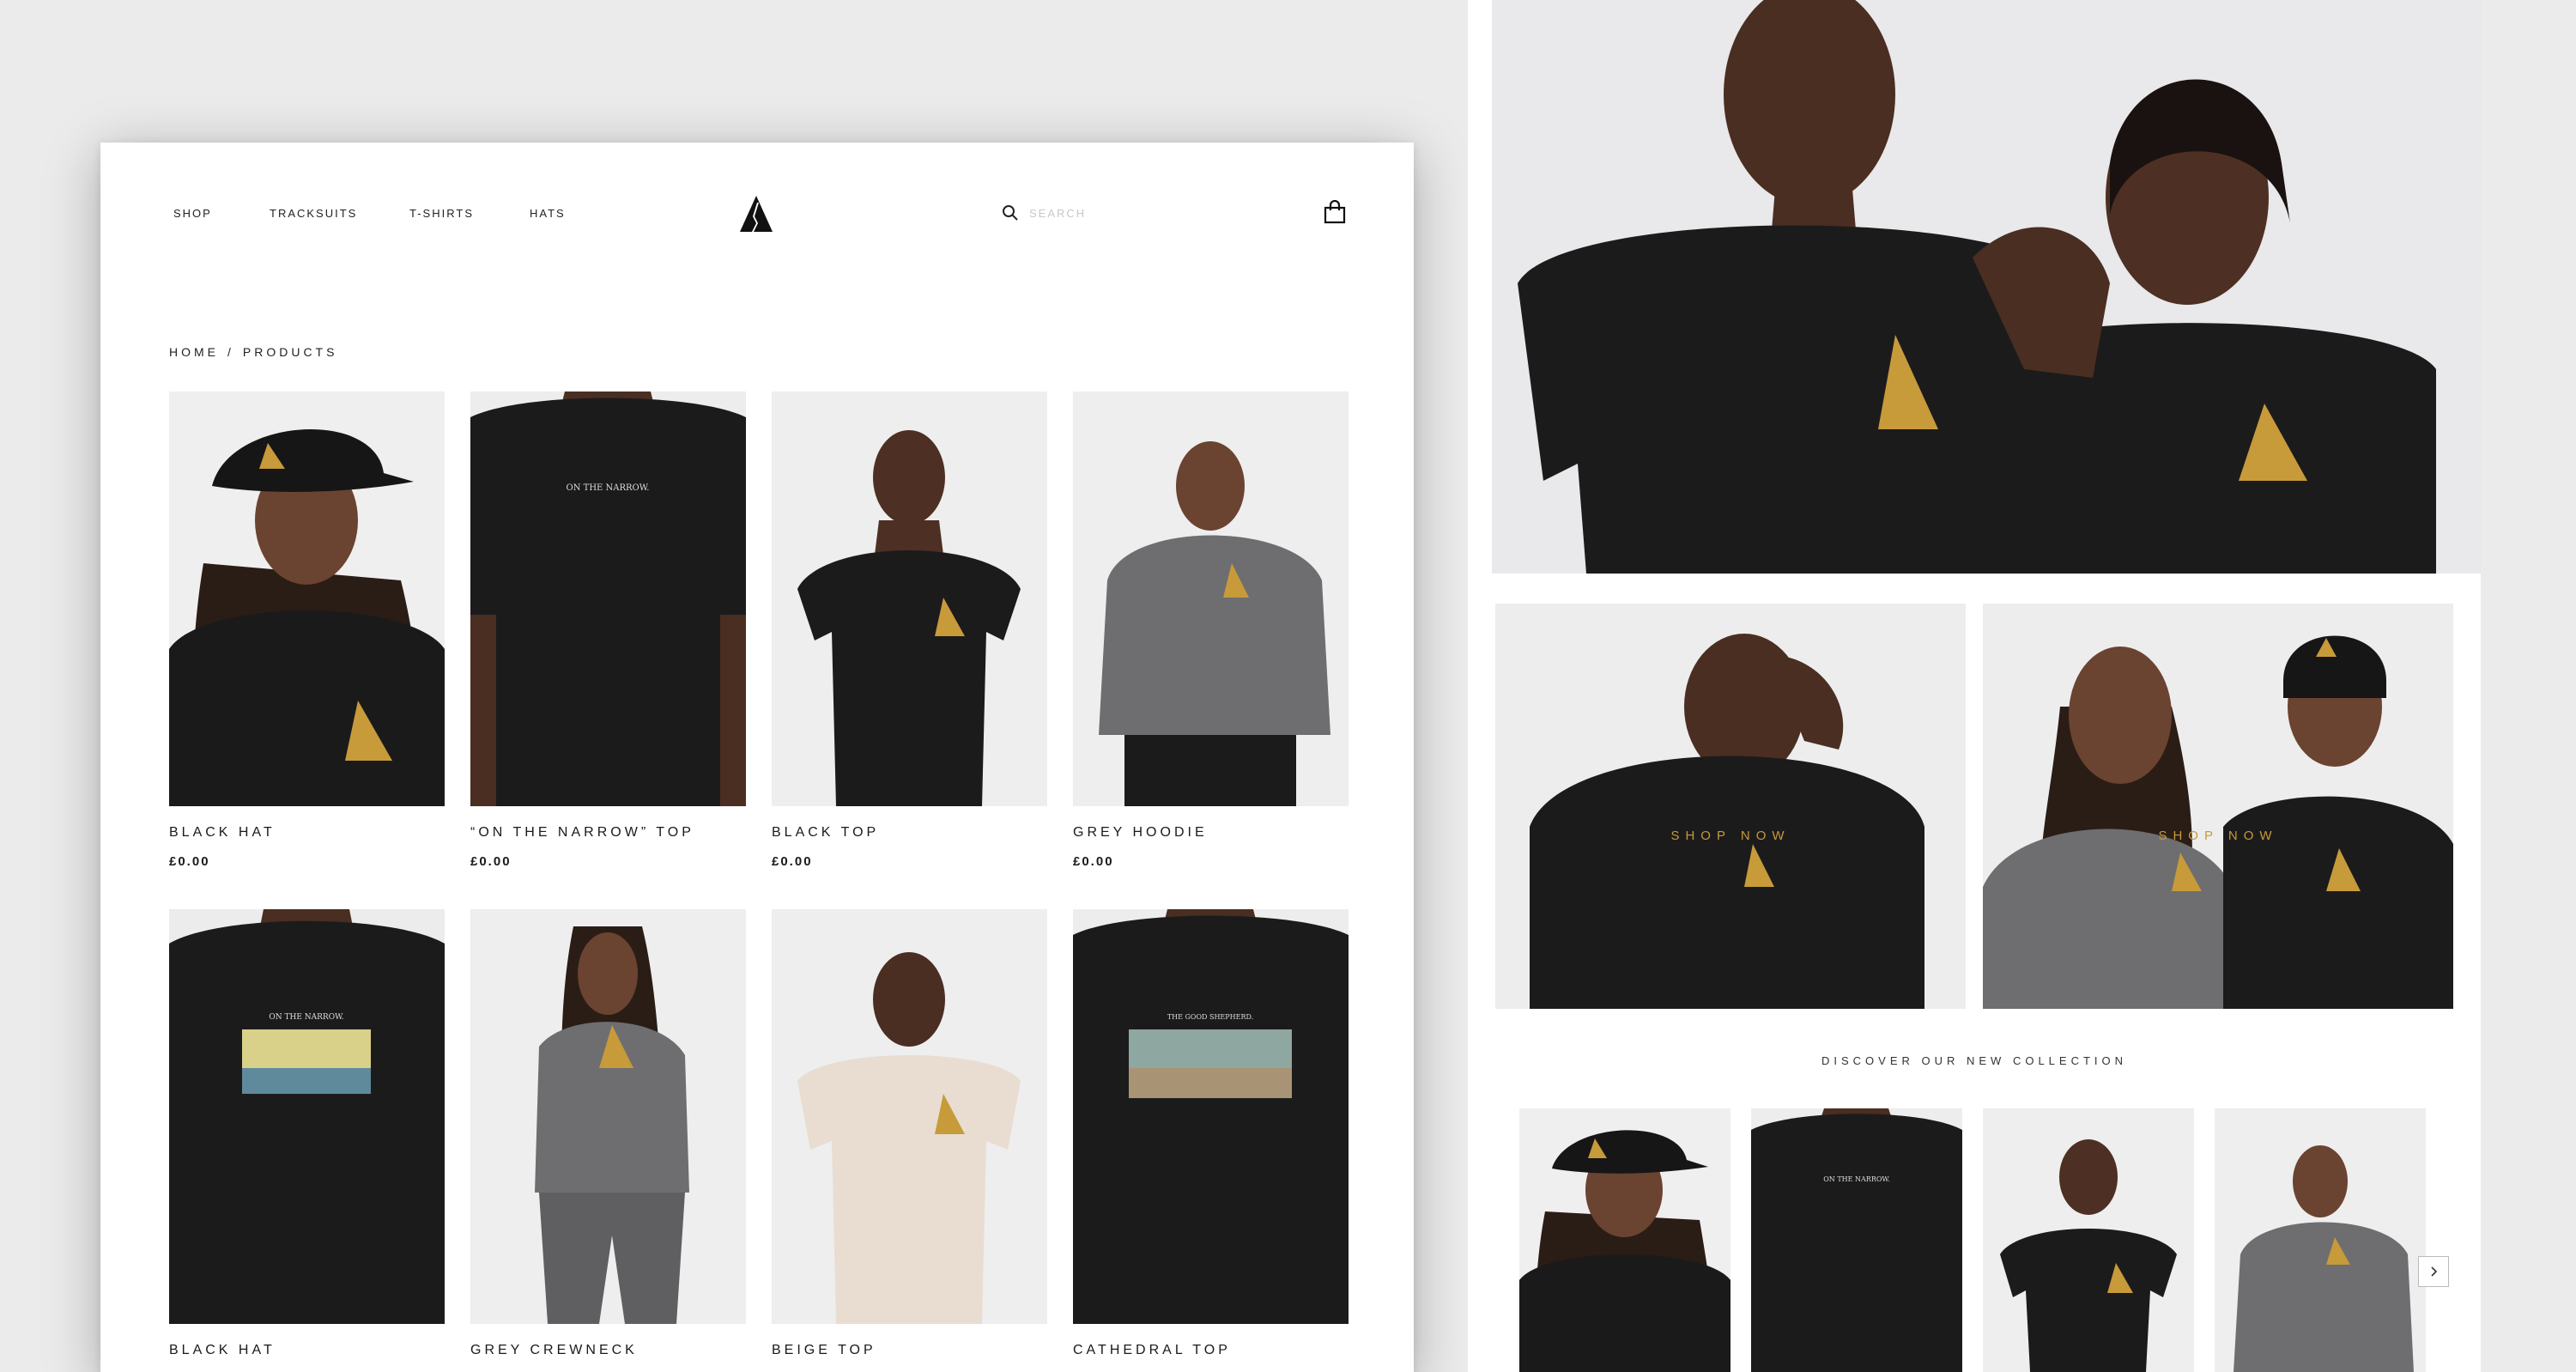 This screenshot has height=1372, width=2576. I want to click on product-card: Grey Hoodie £0.00, so click(1211, 630).